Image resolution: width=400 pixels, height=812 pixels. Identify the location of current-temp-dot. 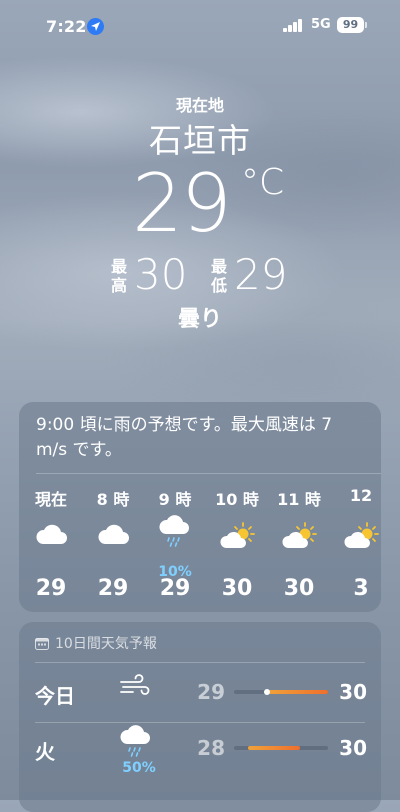
(266, 692).